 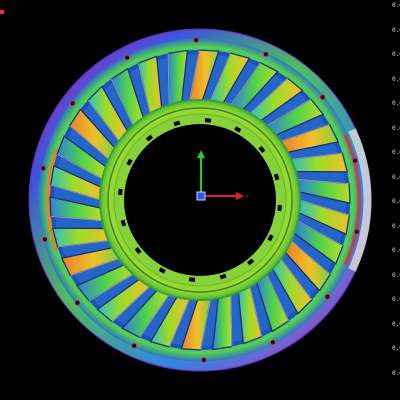 I want to click on x-axis-label: x, so click(x=247, y=197).